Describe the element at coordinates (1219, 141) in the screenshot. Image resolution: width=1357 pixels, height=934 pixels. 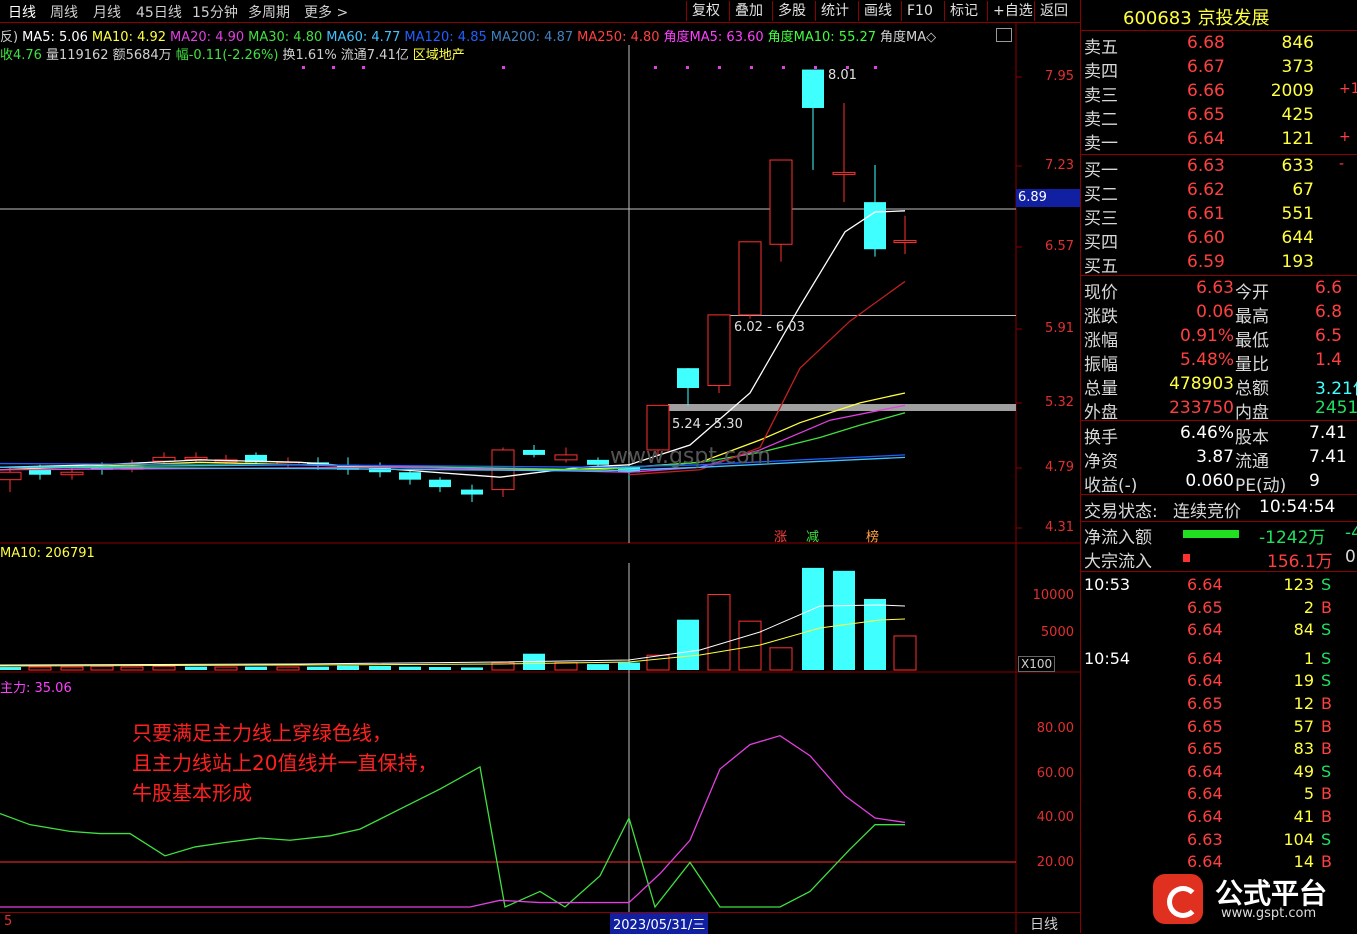
I see `order-book-row: 卖一 6.64 121 +` at that location.